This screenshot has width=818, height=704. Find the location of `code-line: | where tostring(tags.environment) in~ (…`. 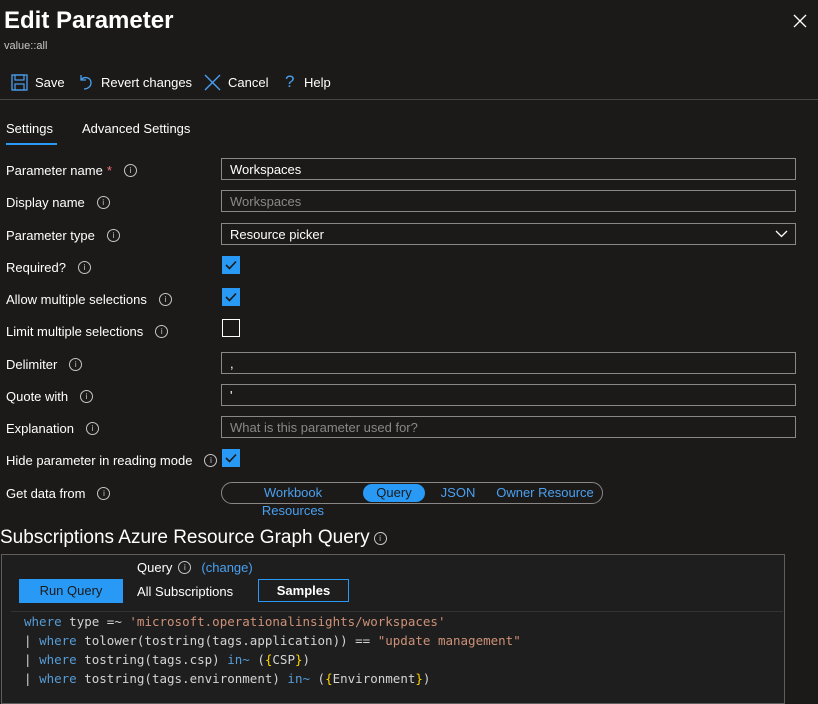

code-line: | where tostring(tags.environment) in~ (… is located at coordinates (227, 678).